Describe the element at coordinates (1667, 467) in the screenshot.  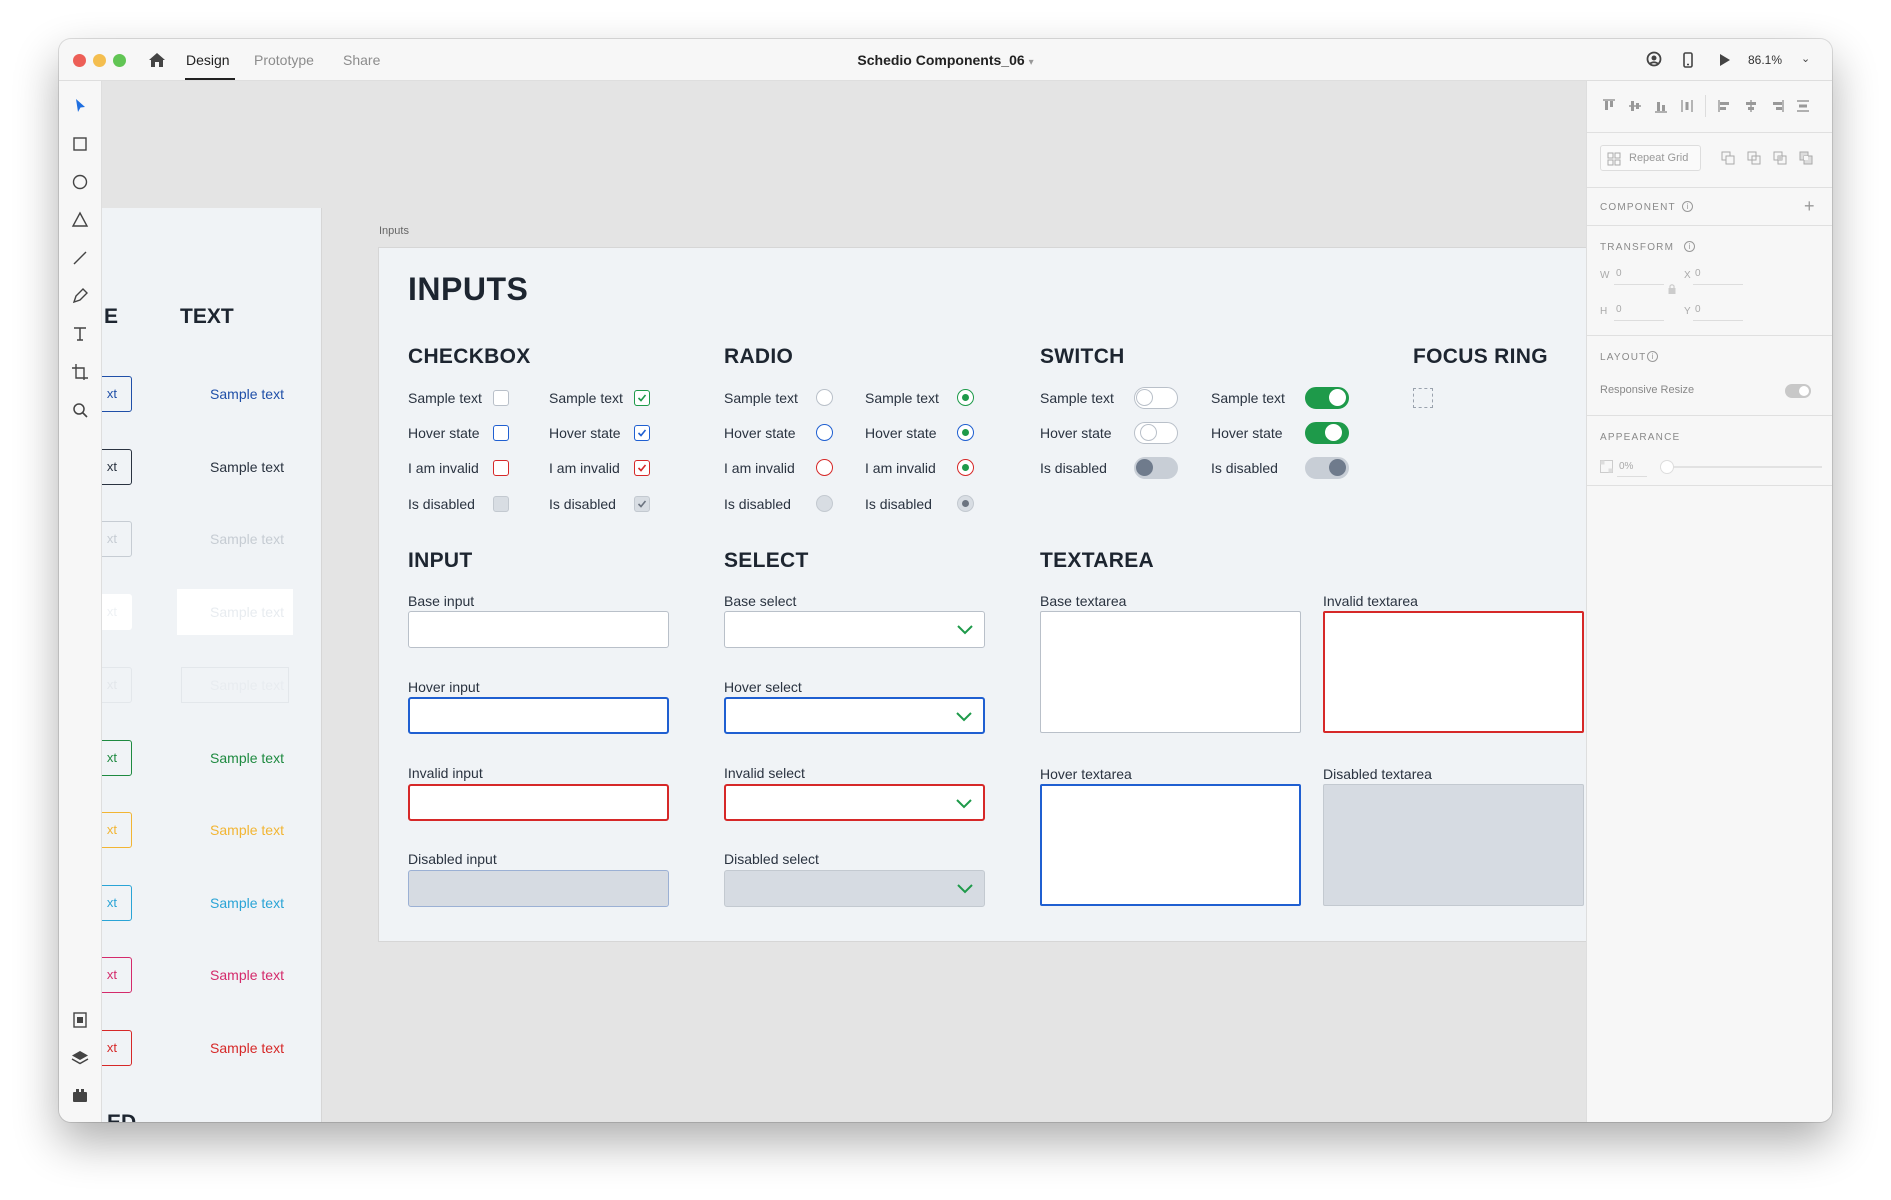
I see `opacity-slider-handle` at that location.